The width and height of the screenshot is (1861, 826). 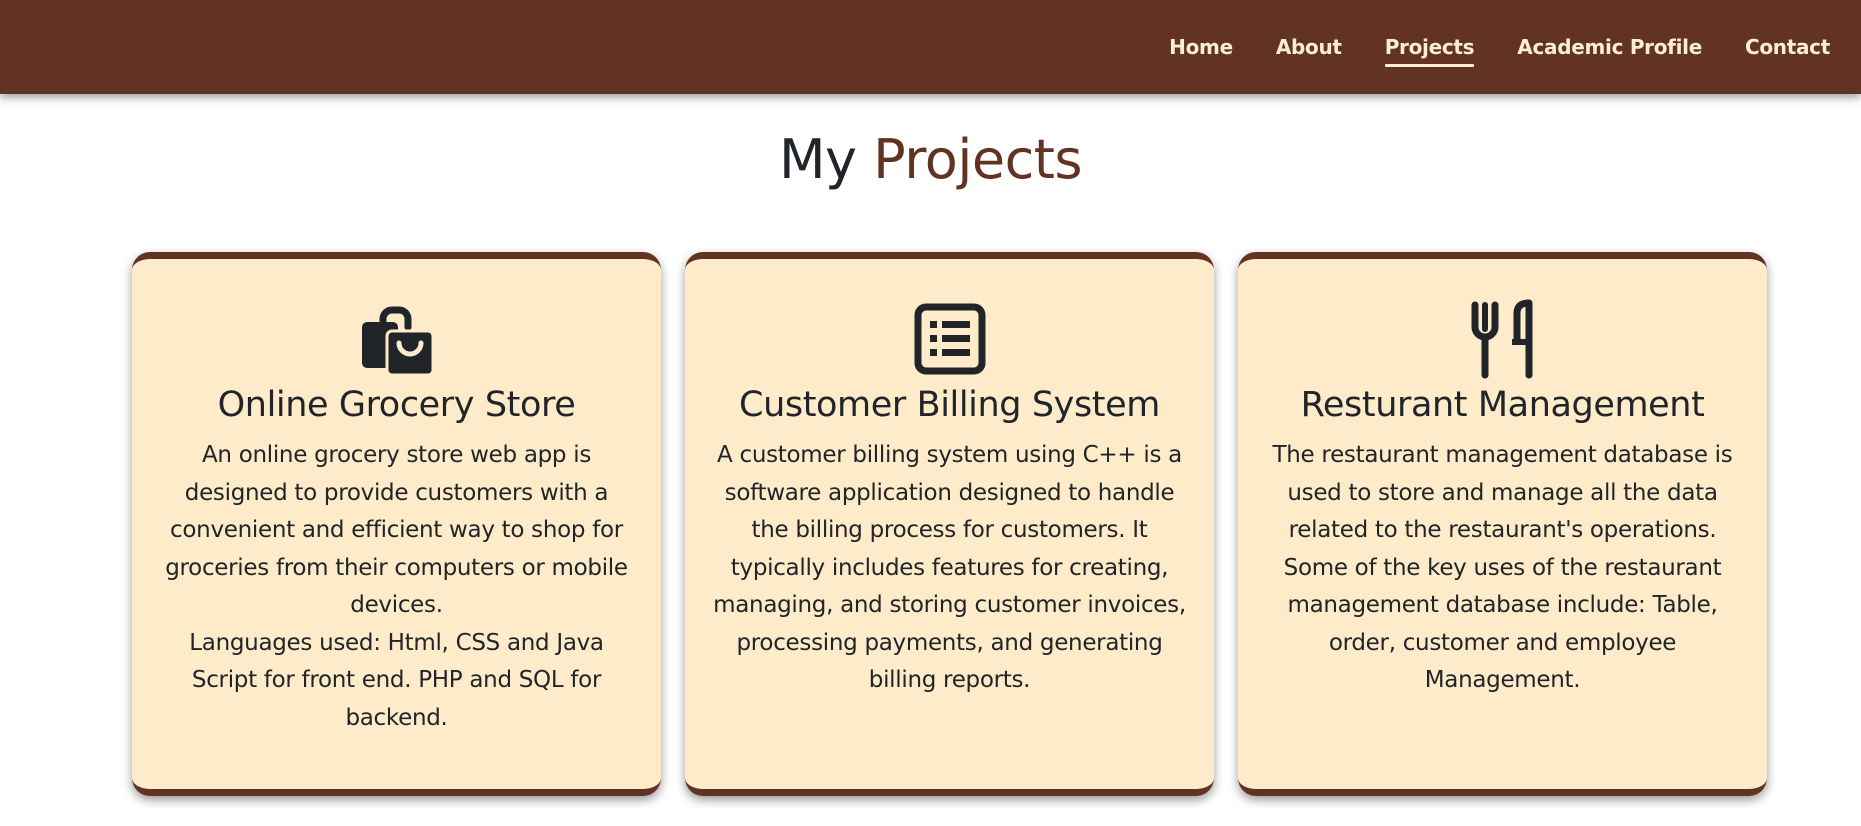 I want to click on page-title-prefix: My, so click(x=817, y=159).